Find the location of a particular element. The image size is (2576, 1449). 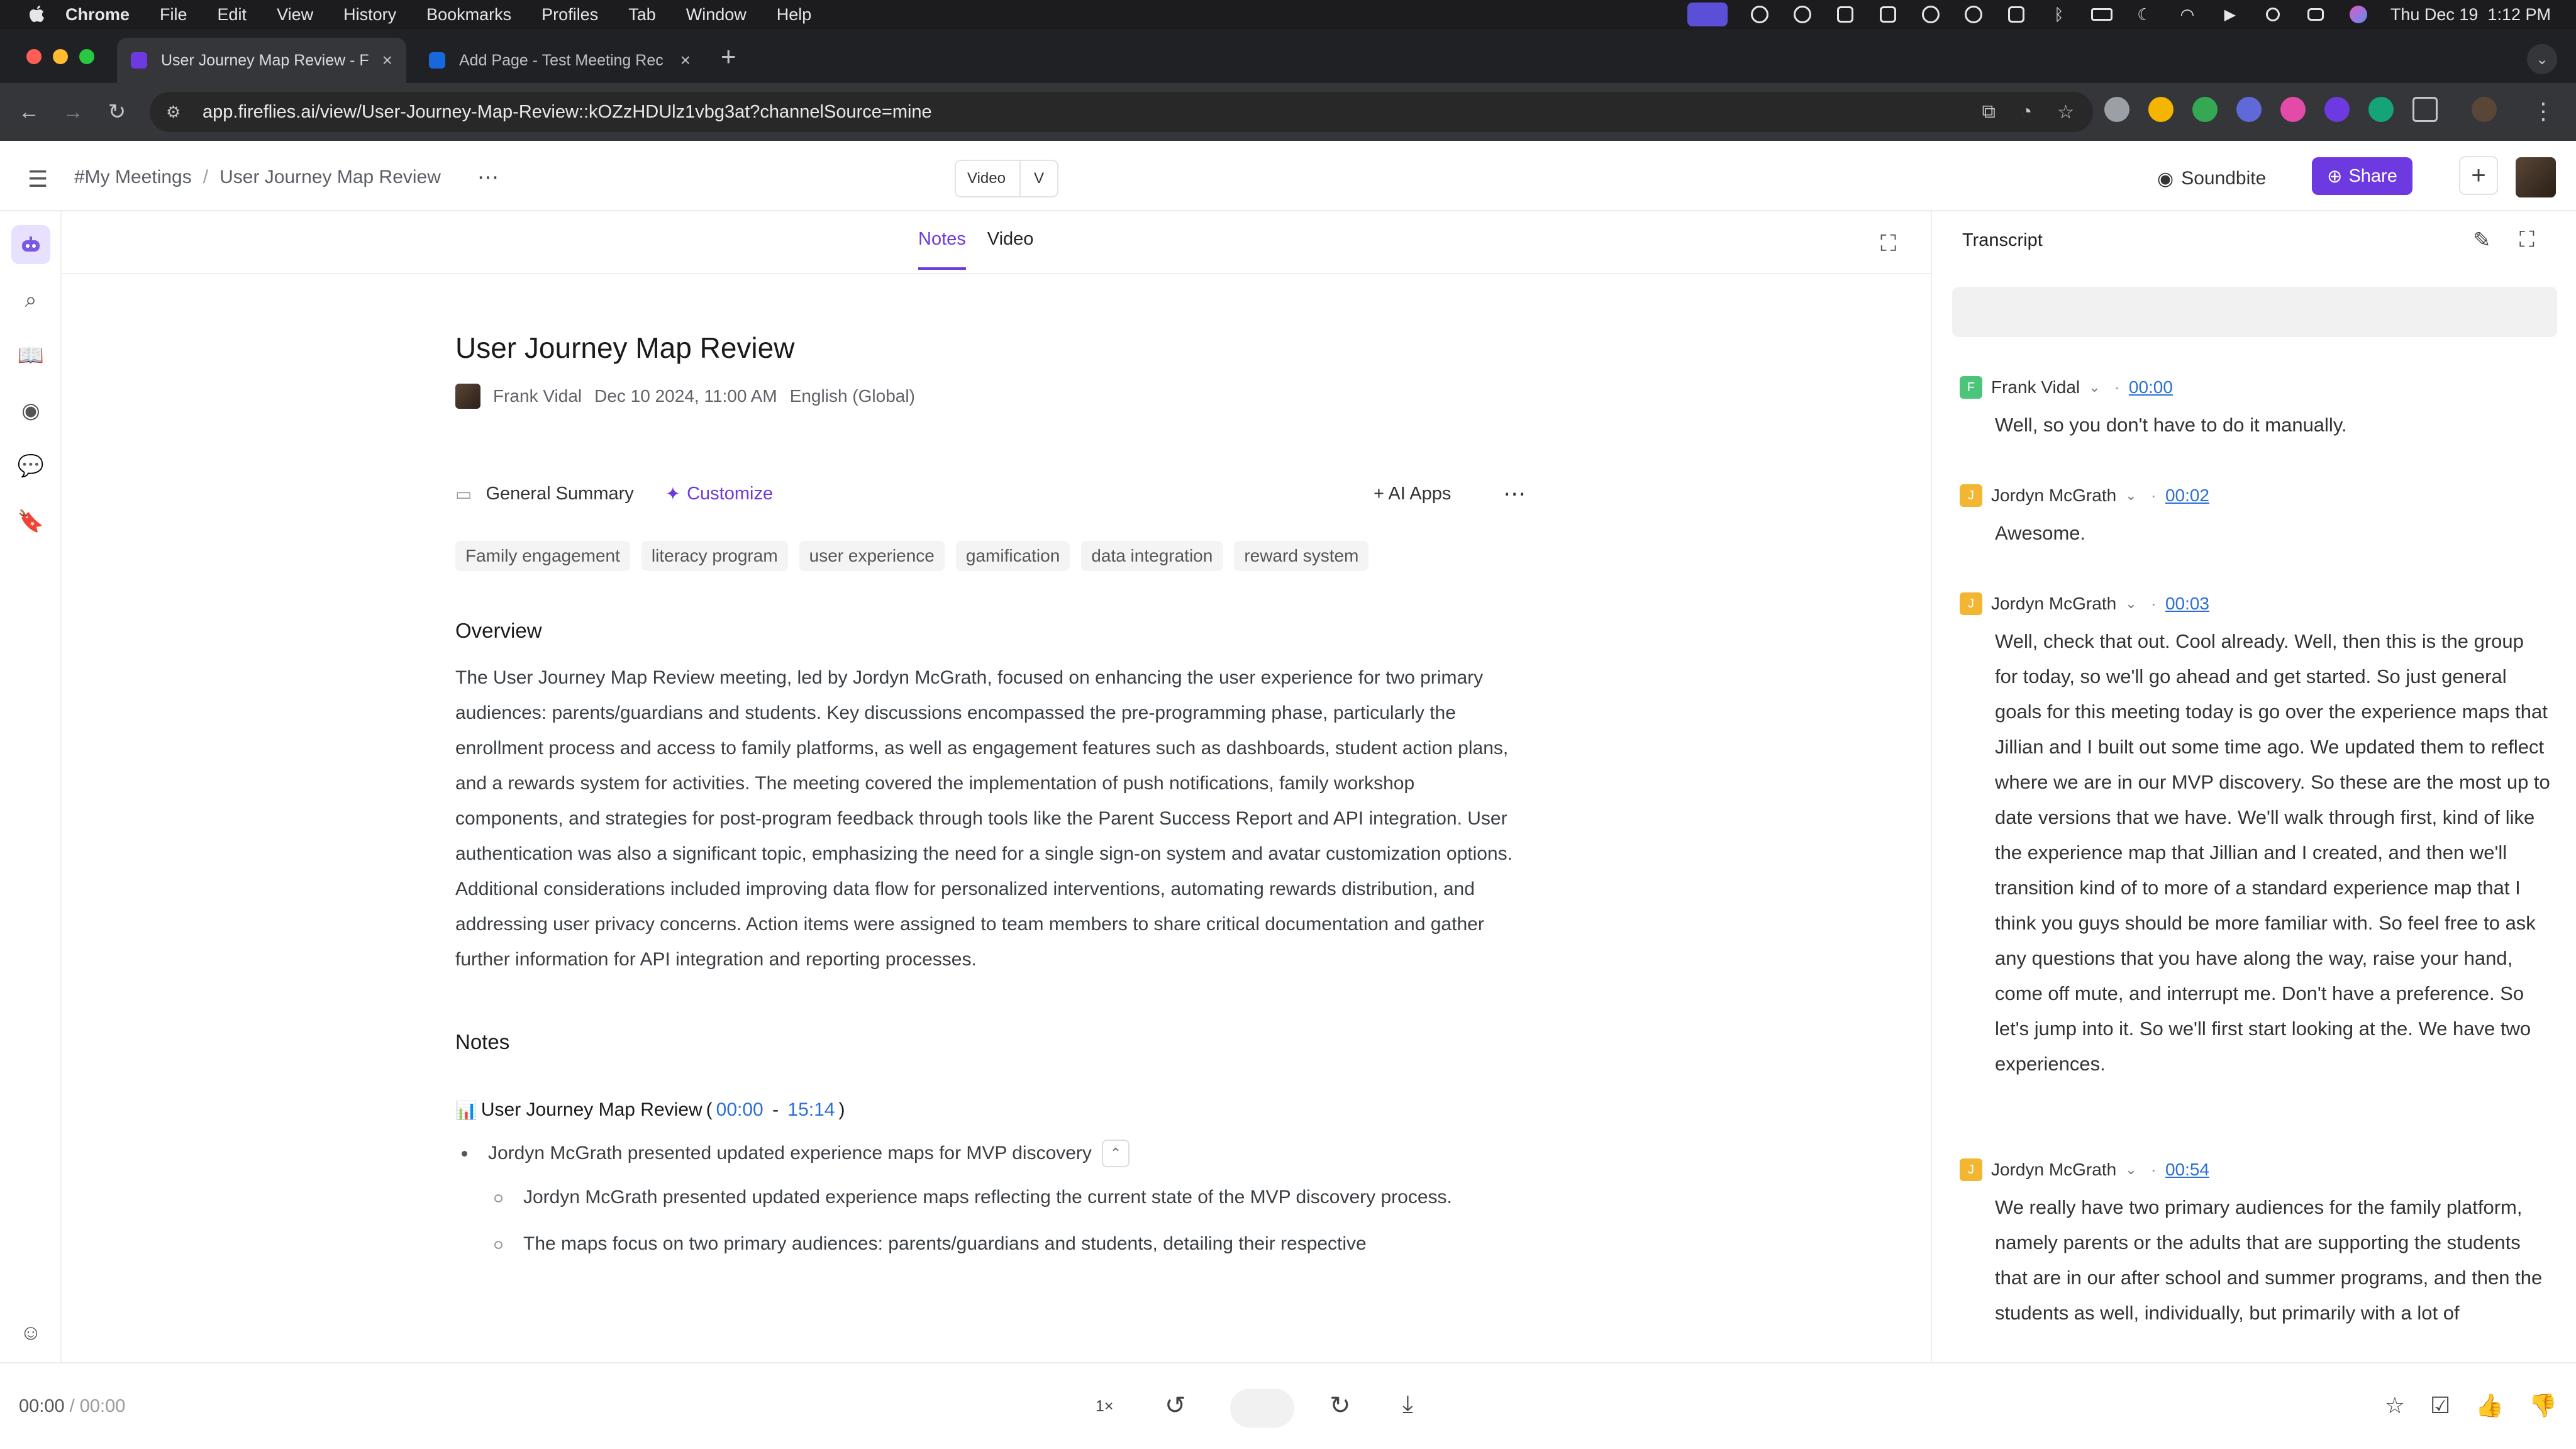

add-button: + is located at coordinates (2478, 175).